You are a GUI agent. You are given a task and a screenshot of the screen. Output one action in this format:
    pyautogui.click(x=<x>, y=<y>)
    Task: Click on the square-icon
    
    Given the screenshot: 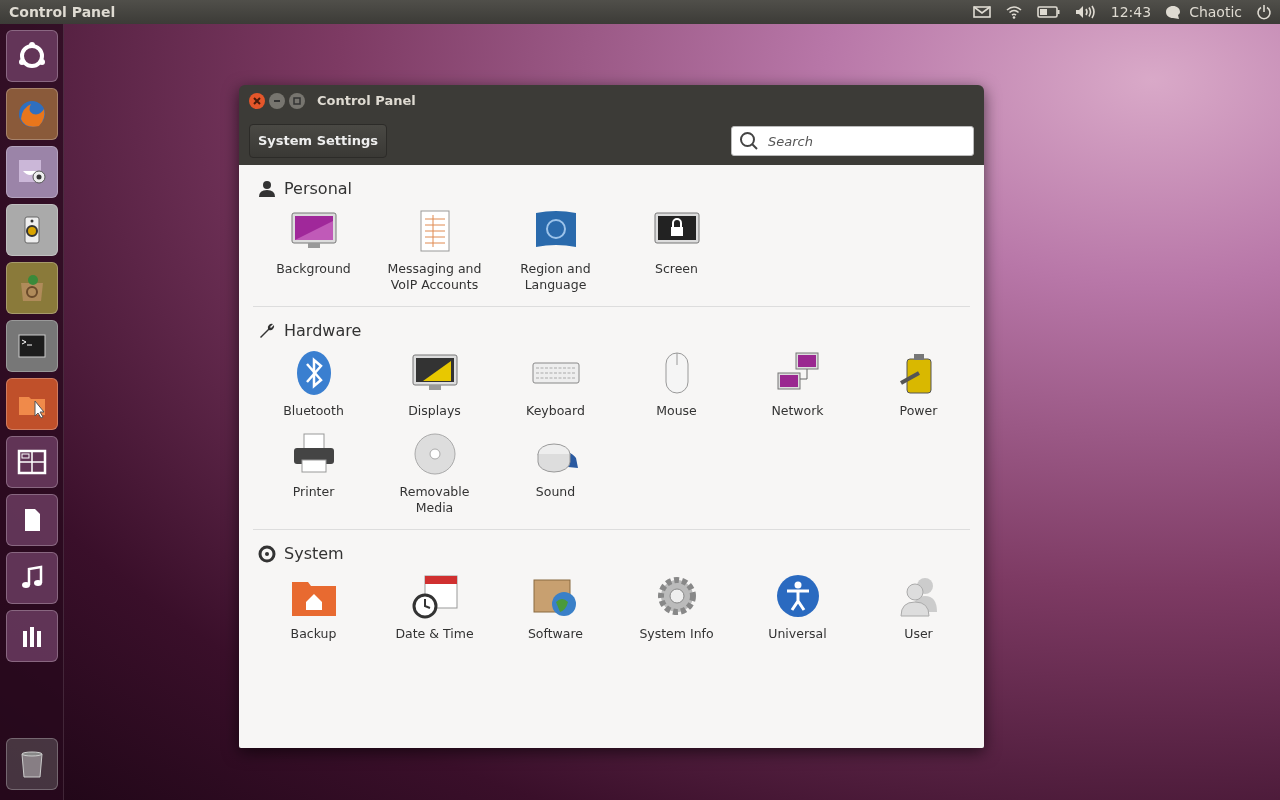 What is the action you would take?
    pyautogui.click(x=297, y=101)
    